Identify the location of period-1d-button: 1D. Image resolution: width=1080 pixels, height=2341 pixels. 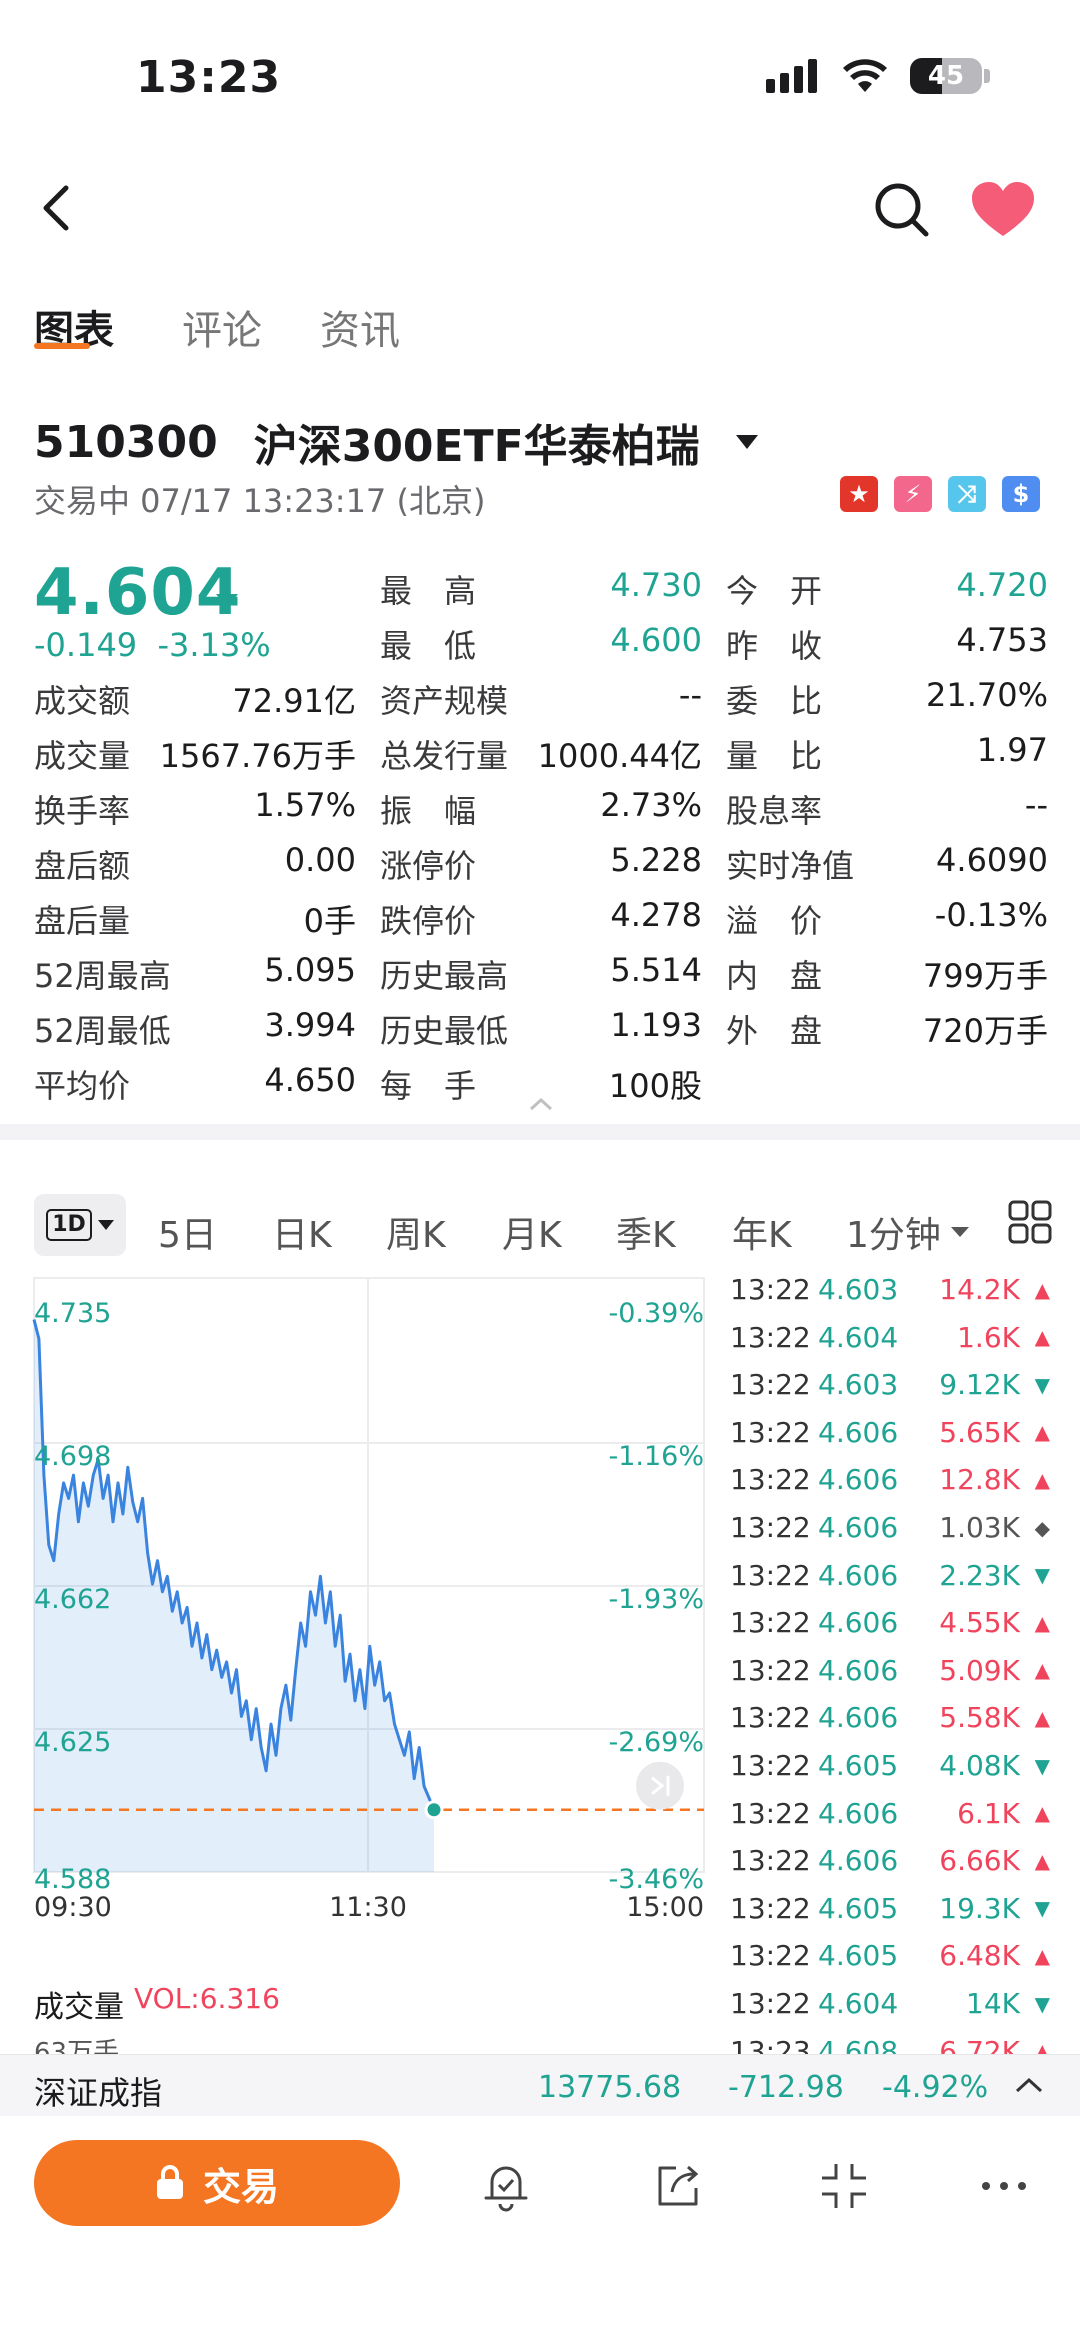
(80, 1225).